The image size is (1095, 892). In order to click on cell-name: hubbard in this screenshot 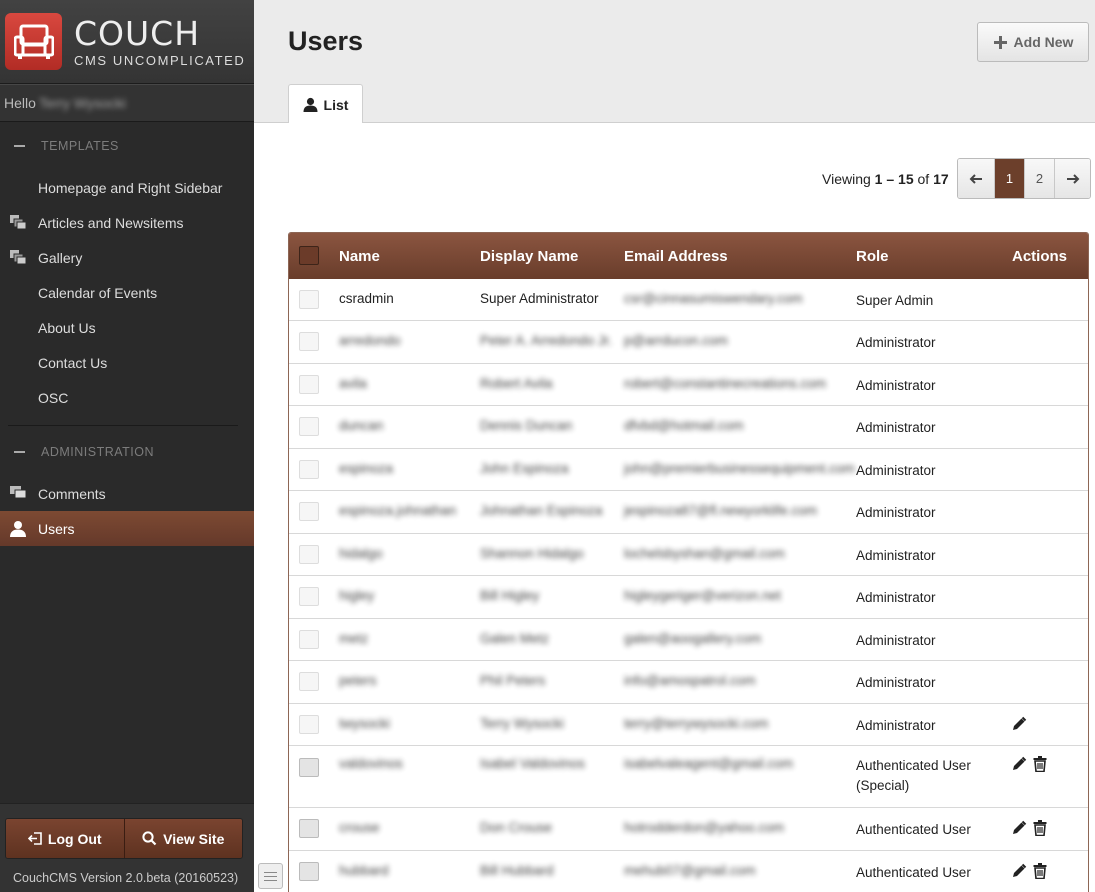, I will do `click(364, 870)`.